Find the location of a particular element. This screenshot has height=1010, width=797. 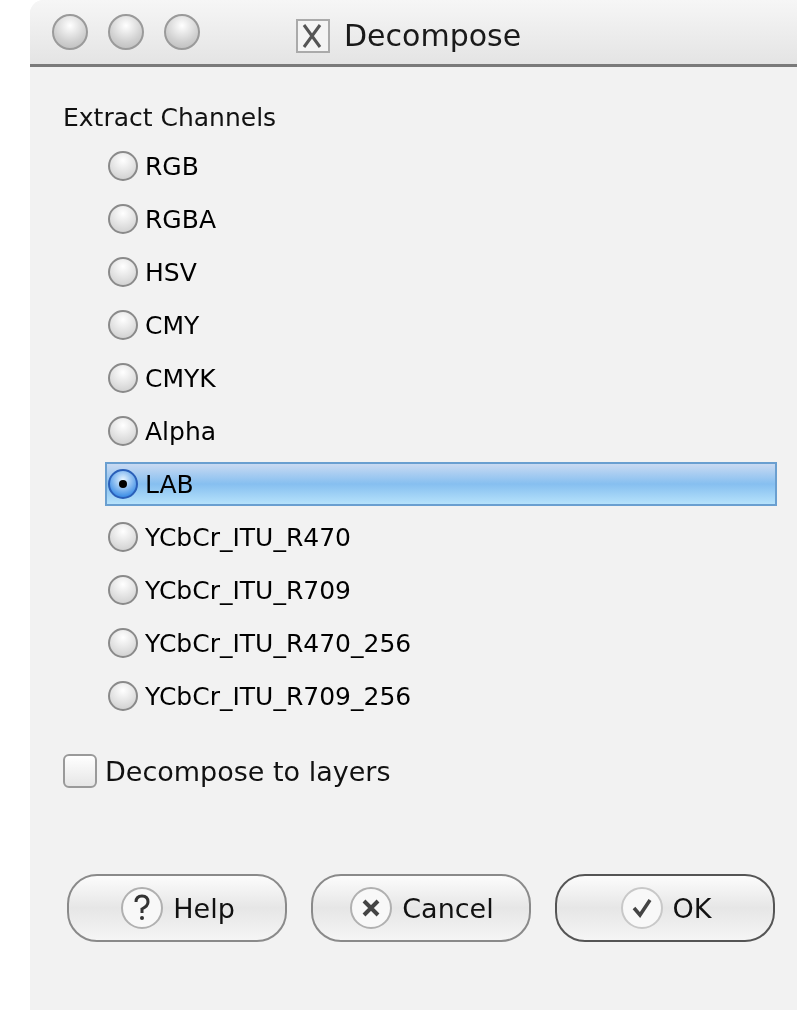

radio-option: HSV is located at coordinates (441, 272).